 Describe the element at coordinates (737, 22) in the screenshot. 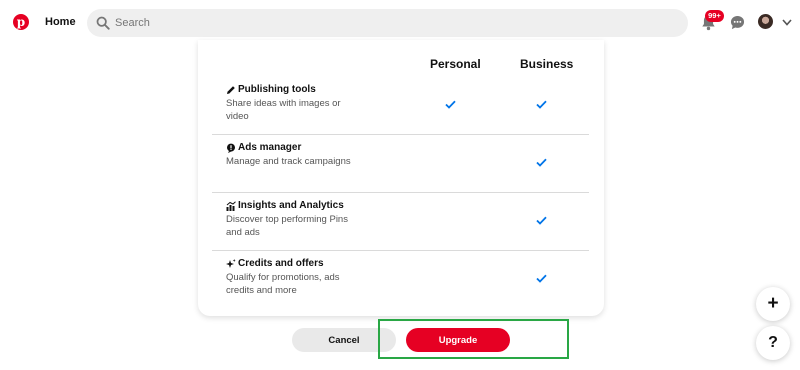

I see `chat-icon` at that location.